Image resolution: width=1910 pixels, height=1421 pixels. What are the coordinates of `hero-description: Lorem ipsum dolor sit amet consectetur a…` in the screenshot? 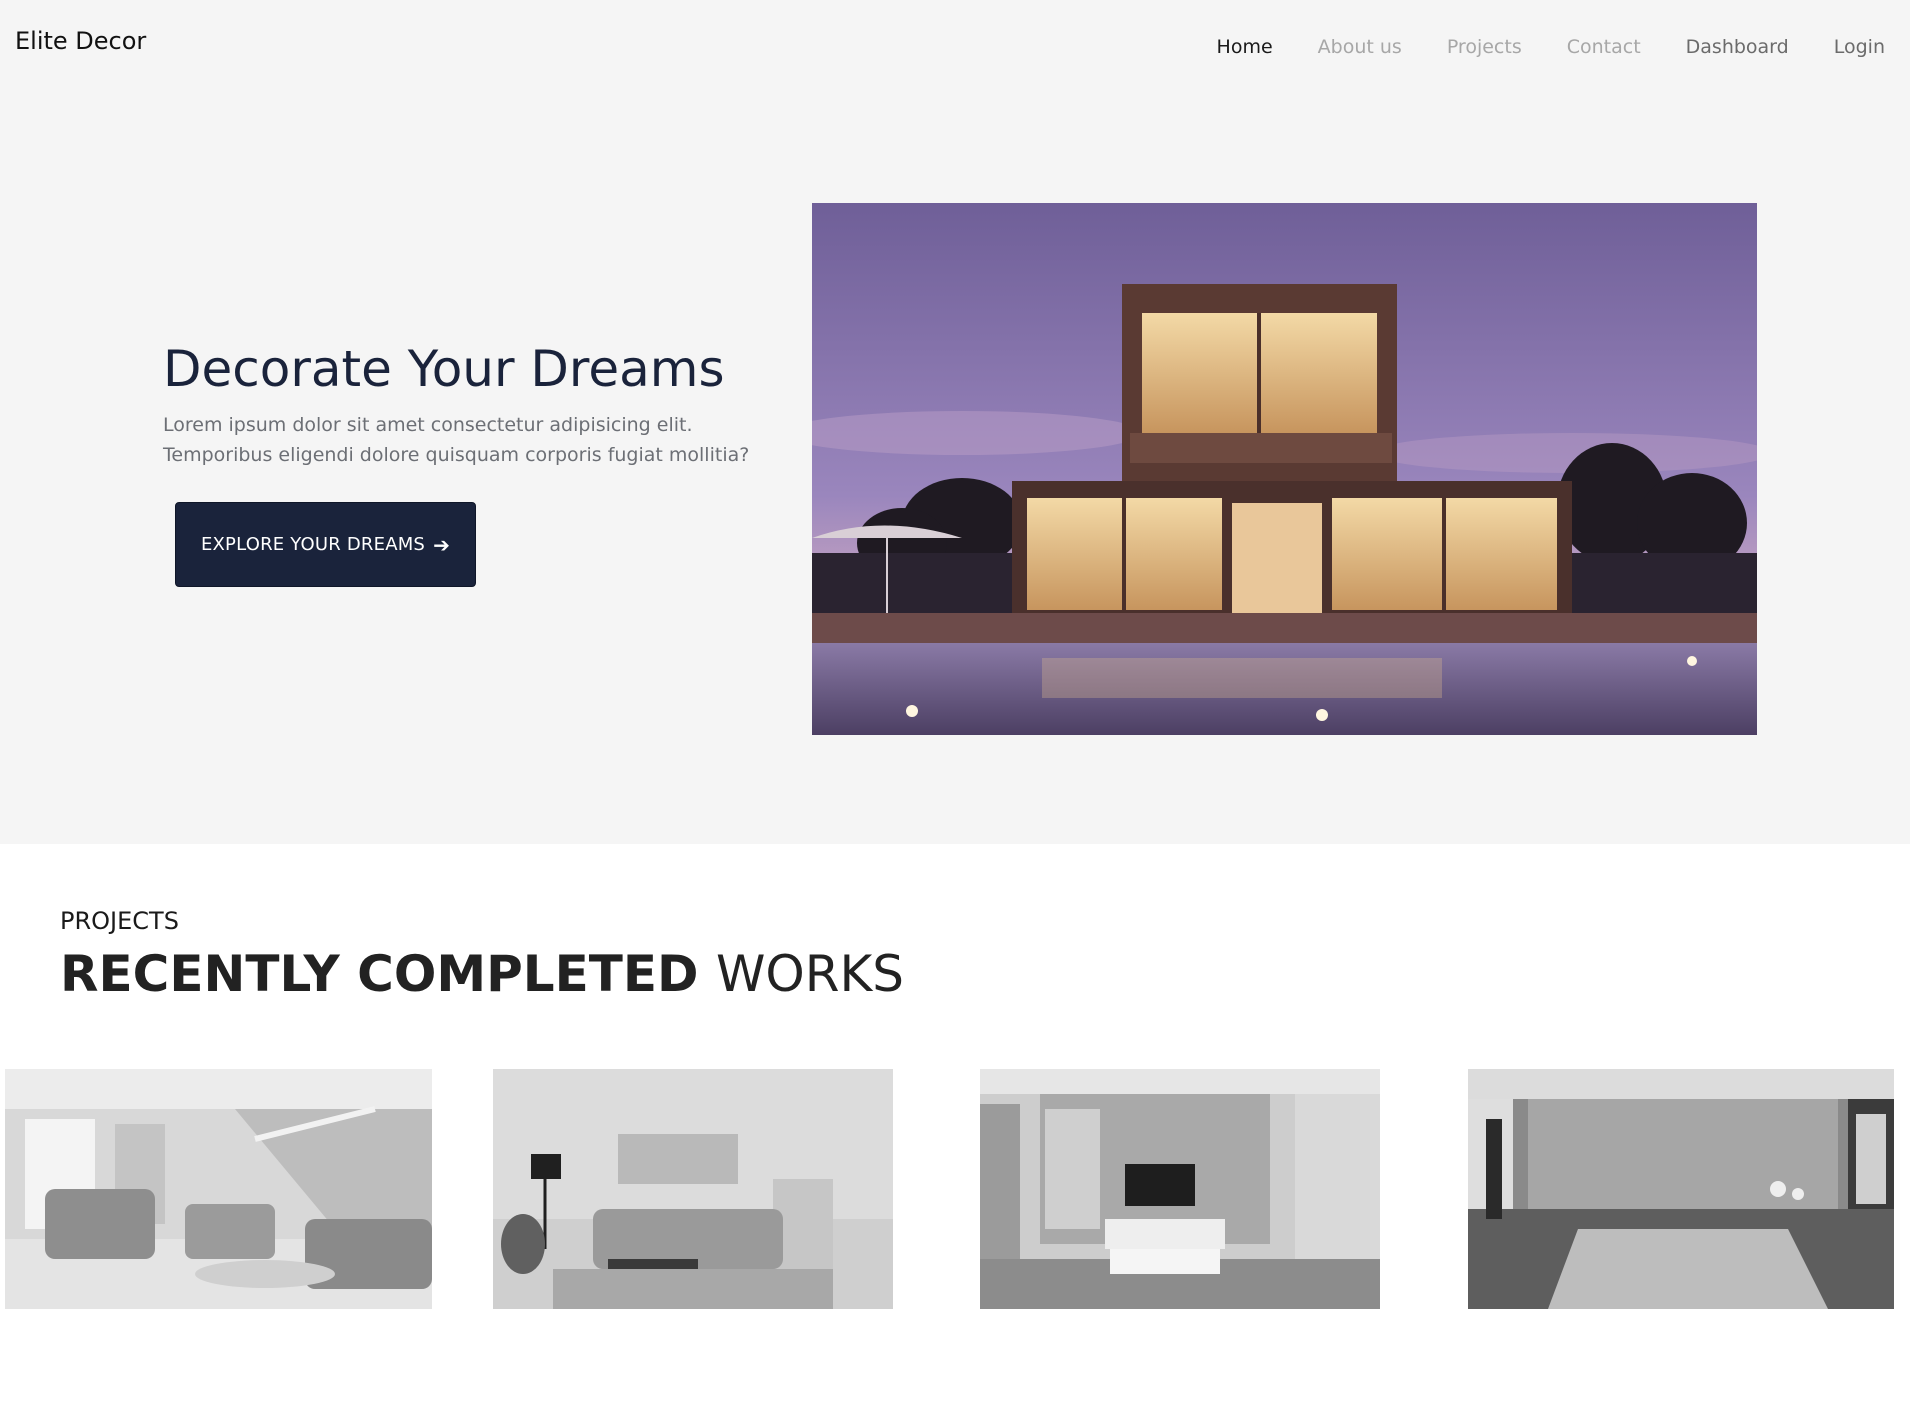 It's located at (456, 440).